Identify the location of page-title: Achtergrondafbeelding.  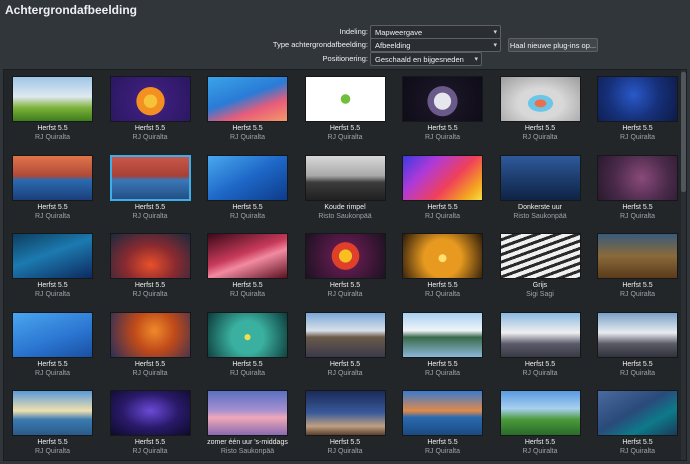
(71, 10).